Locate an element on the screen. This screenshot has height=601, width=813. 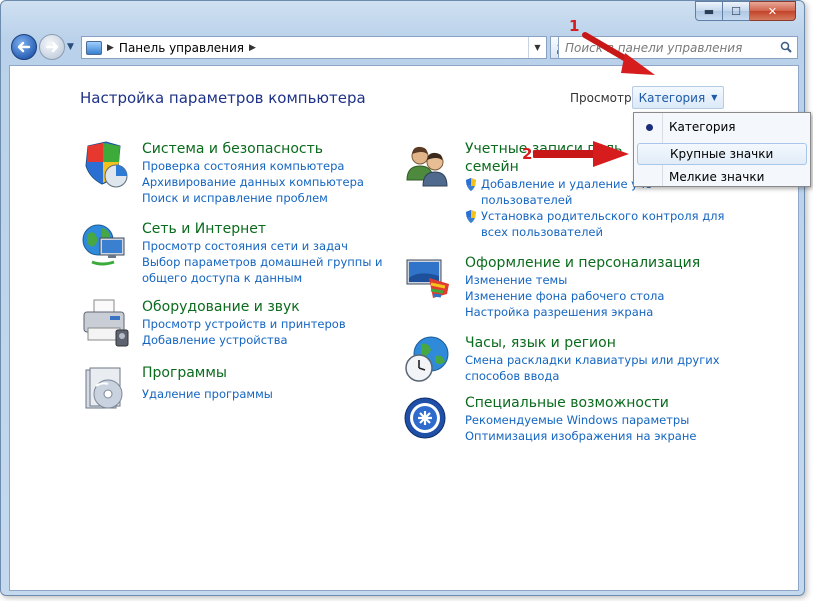
clock-globe-icon is located at coordinates (427, 359).